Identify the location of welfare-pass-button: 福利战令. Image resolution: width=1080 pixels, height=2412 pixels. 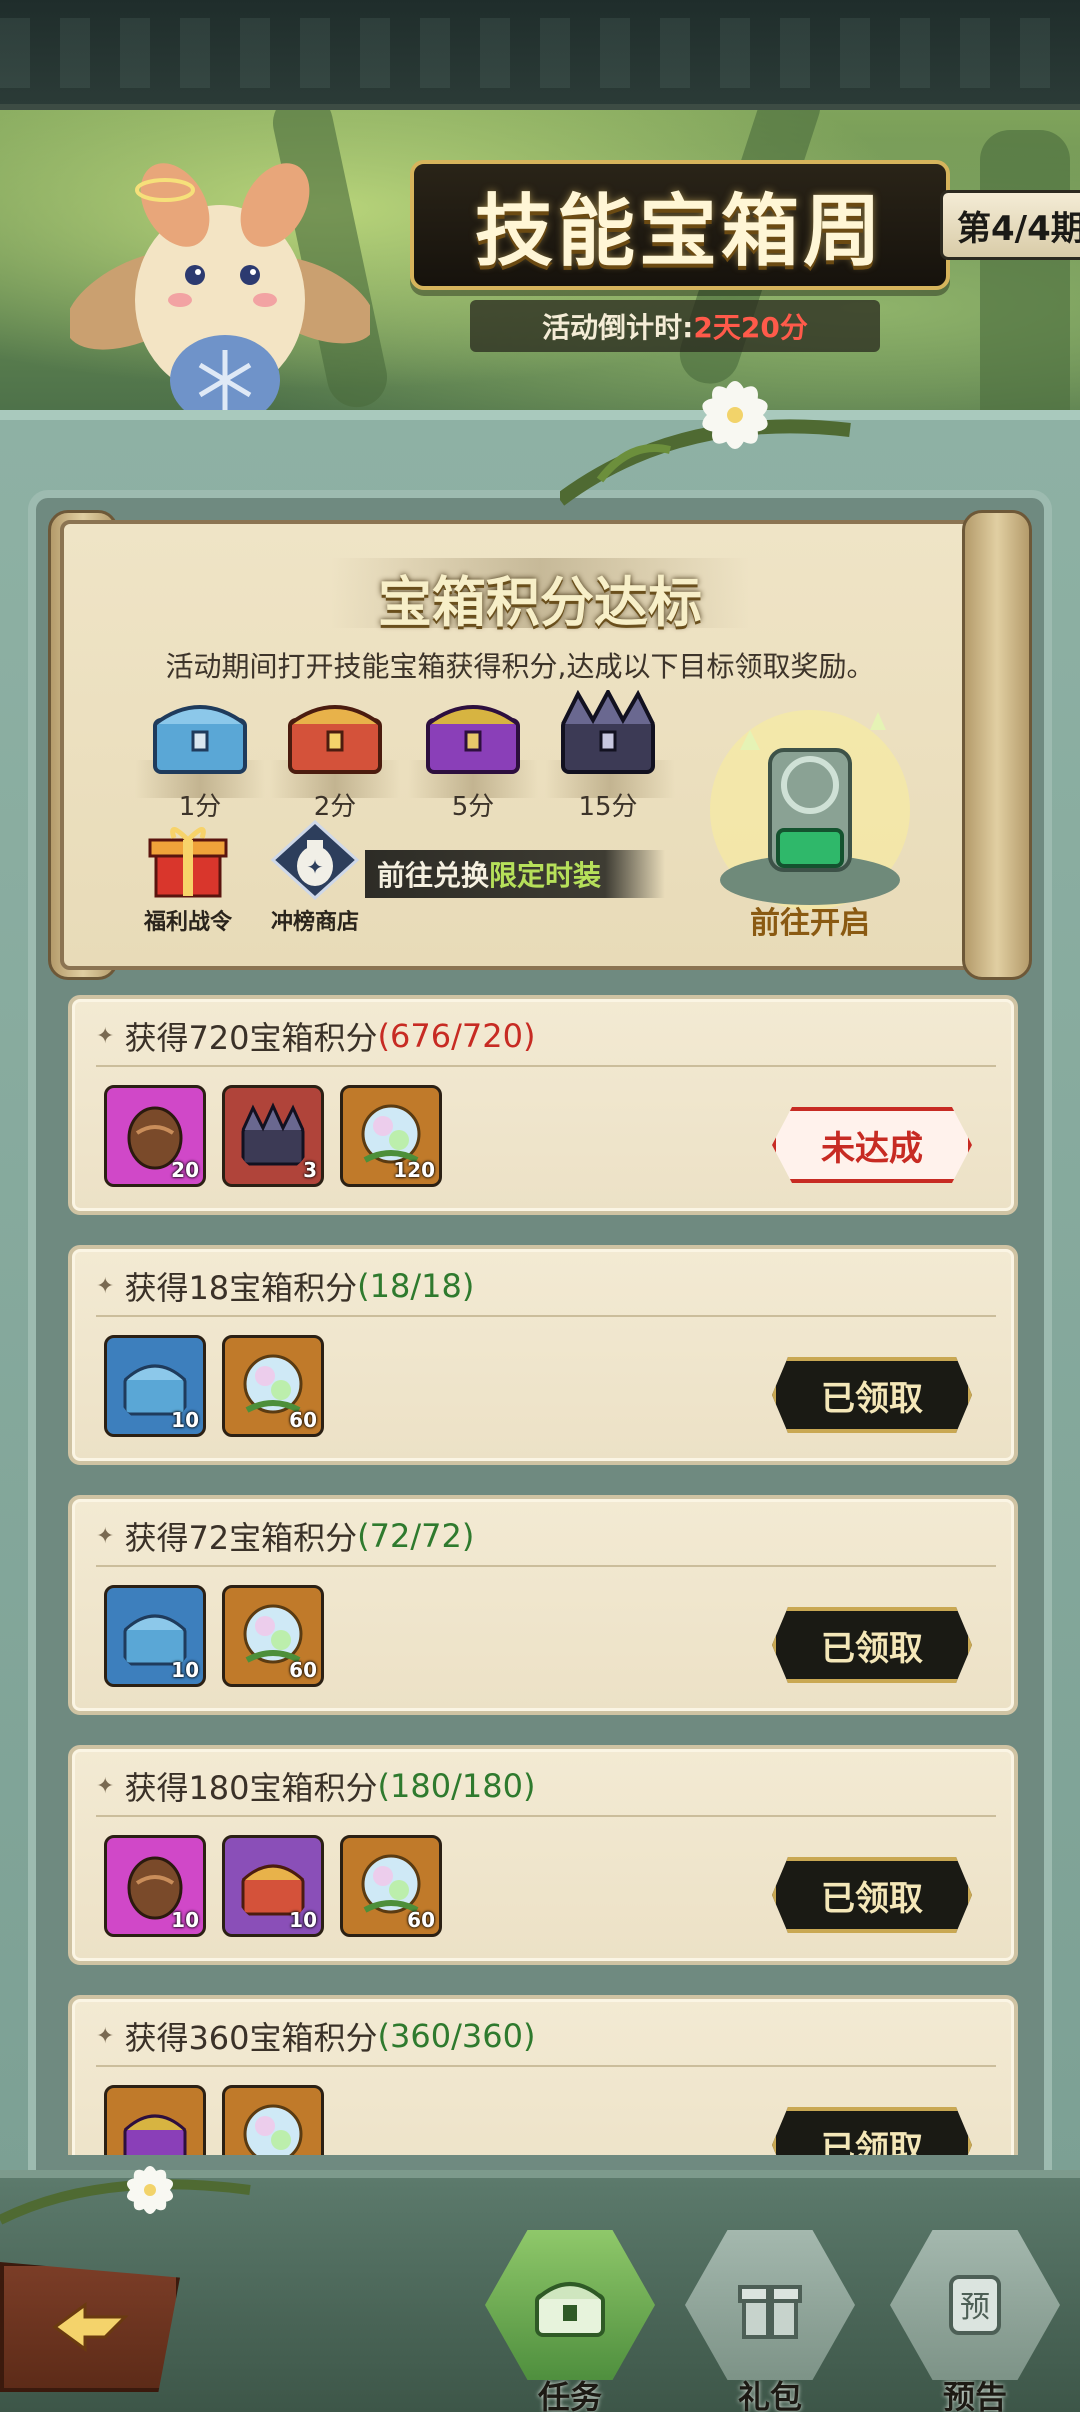
(188, 878).